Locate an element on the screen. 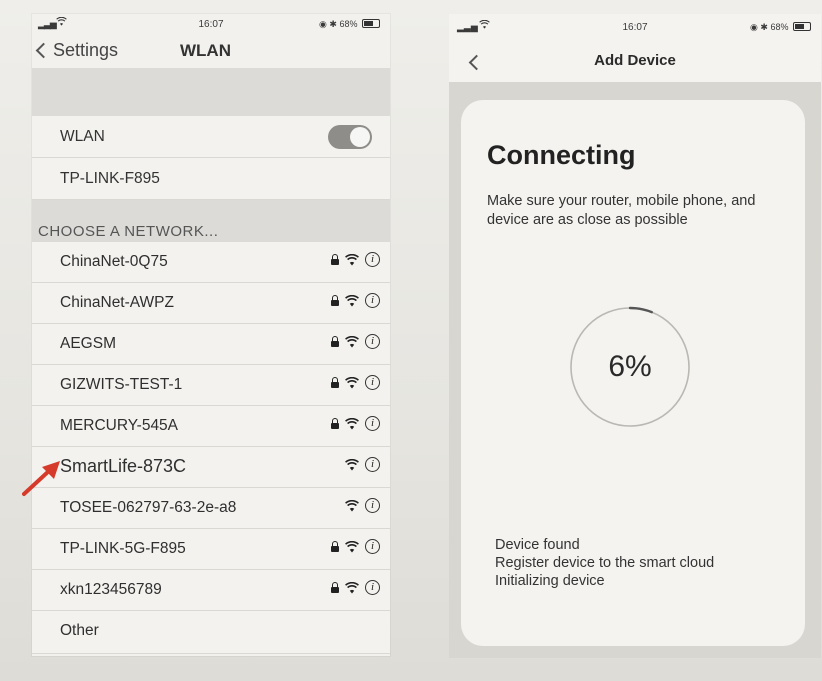 The width and height of the screenshot is (822, 681). wlan-toggle-row: WLAN is located at coordinates (211, 137).